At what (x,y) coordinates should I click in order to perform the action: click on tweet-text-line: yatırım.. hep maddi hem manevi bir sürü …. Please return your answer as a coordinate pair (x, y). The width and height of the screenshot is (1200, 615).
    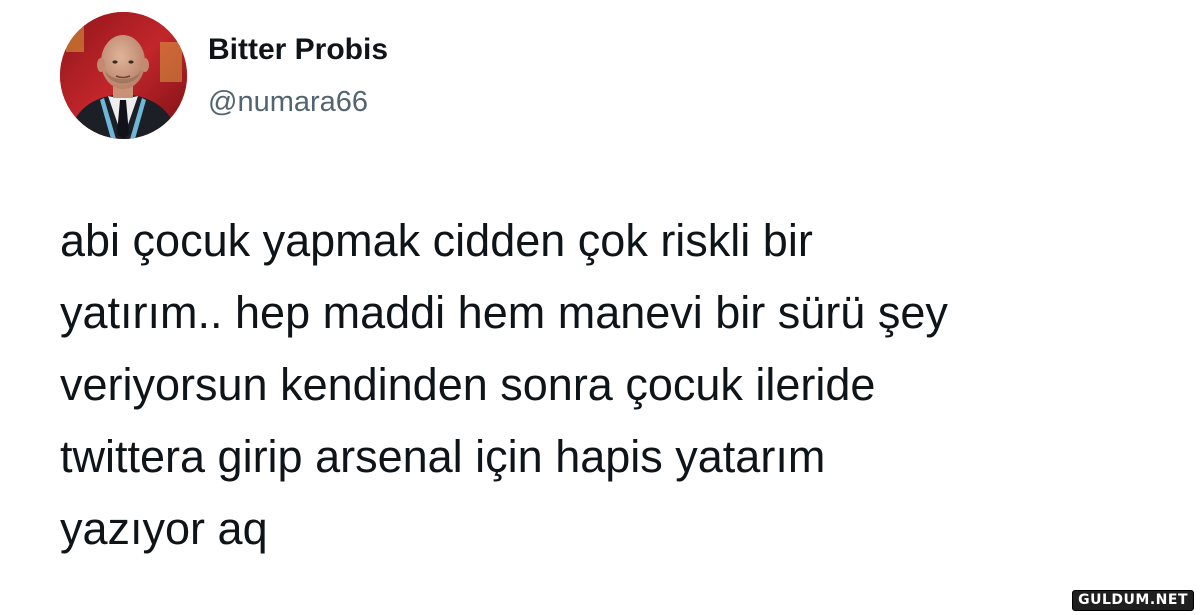
    Looking at the image, I should click on (504, 312).